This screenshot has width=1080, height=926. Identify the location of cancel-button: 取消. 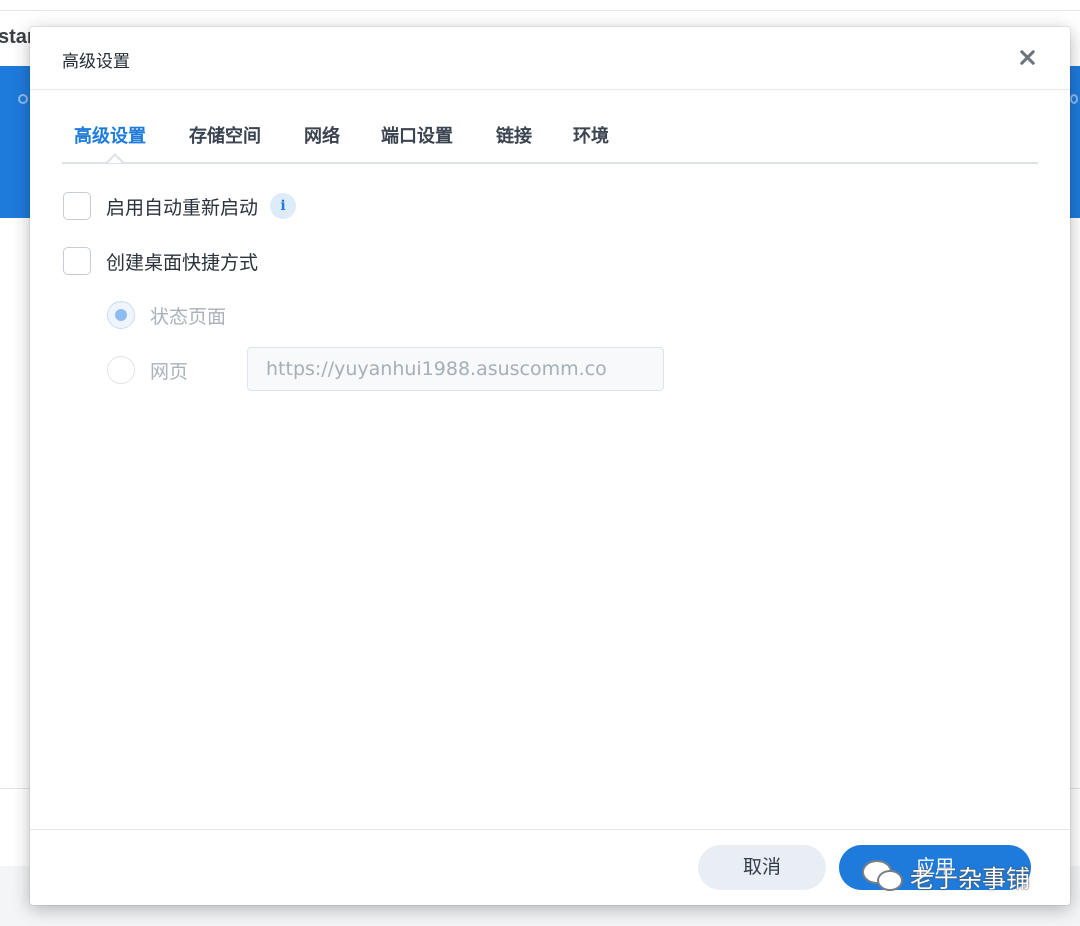
(762, 867).